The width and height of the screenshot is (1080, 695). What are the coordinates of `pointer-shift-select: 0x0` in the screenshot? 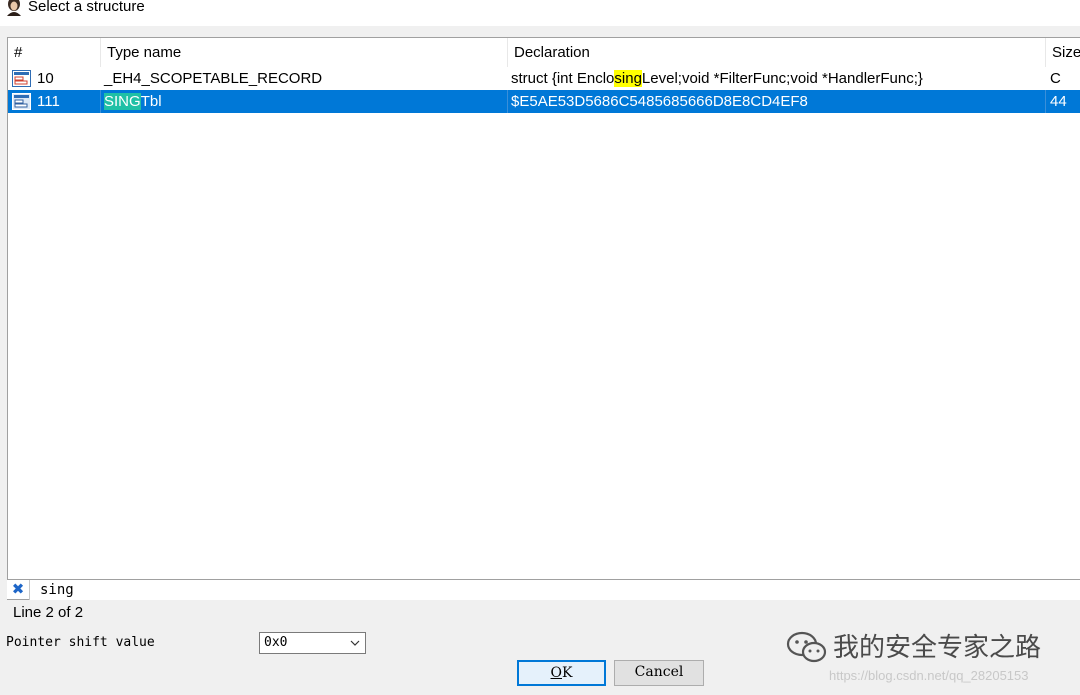 It's located at (312, 643).